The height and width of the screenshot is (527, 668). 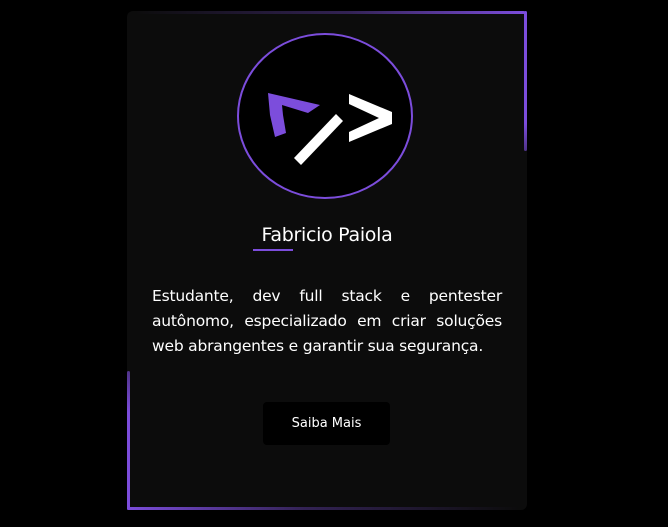 What do you see at coordinates (128, 440) in the screenshot?
I see `card-border-accent-left` at bounding box center [128, 440].